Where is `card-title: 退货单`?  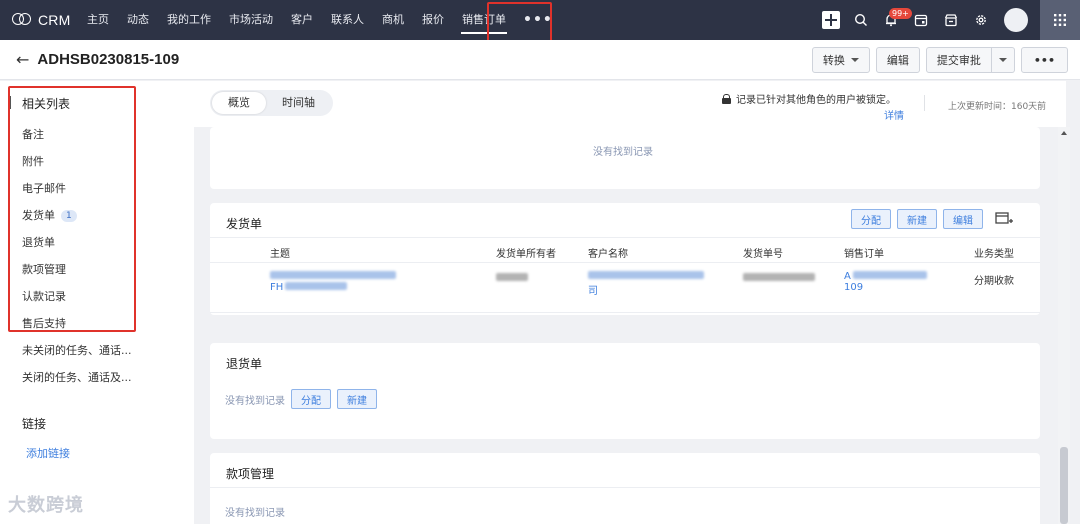
card-title: 退货单 is located at coordinates (244, 364).